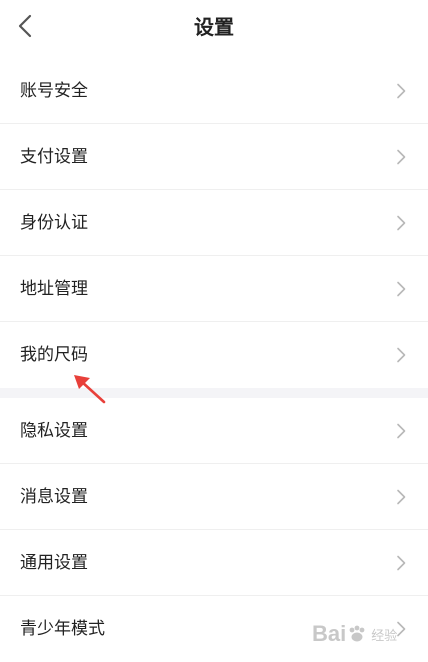 The image size is (428, 662). What do you see at coordinates (54, 497) in the screenshot?
I see `settings-item-label: 消息设置` at bounding box center [54, 497].